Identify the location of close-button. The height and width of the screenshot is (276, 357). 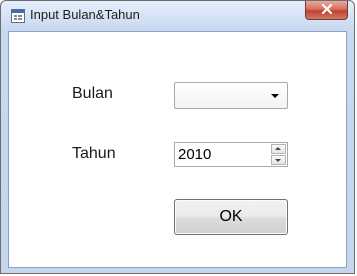
(326, 10).